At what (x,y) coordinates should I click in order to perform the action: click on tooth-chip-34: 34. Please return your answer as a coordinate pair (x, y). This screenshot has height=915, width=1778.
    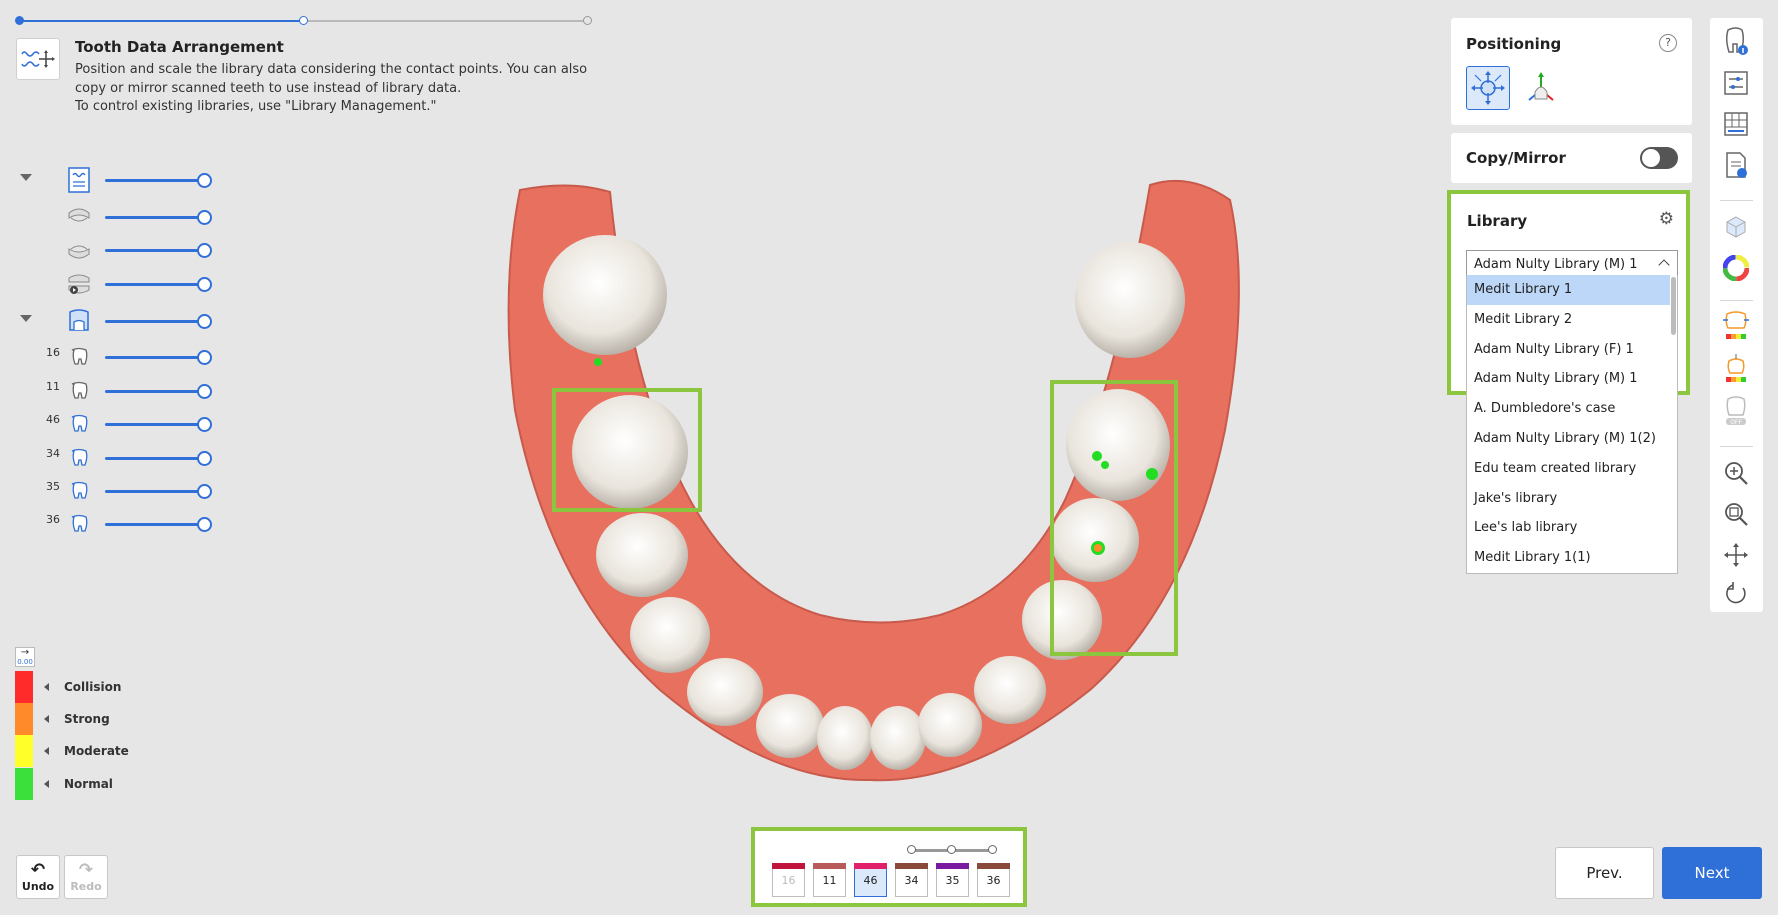
    Looking at the image, I should click on (911, 880).